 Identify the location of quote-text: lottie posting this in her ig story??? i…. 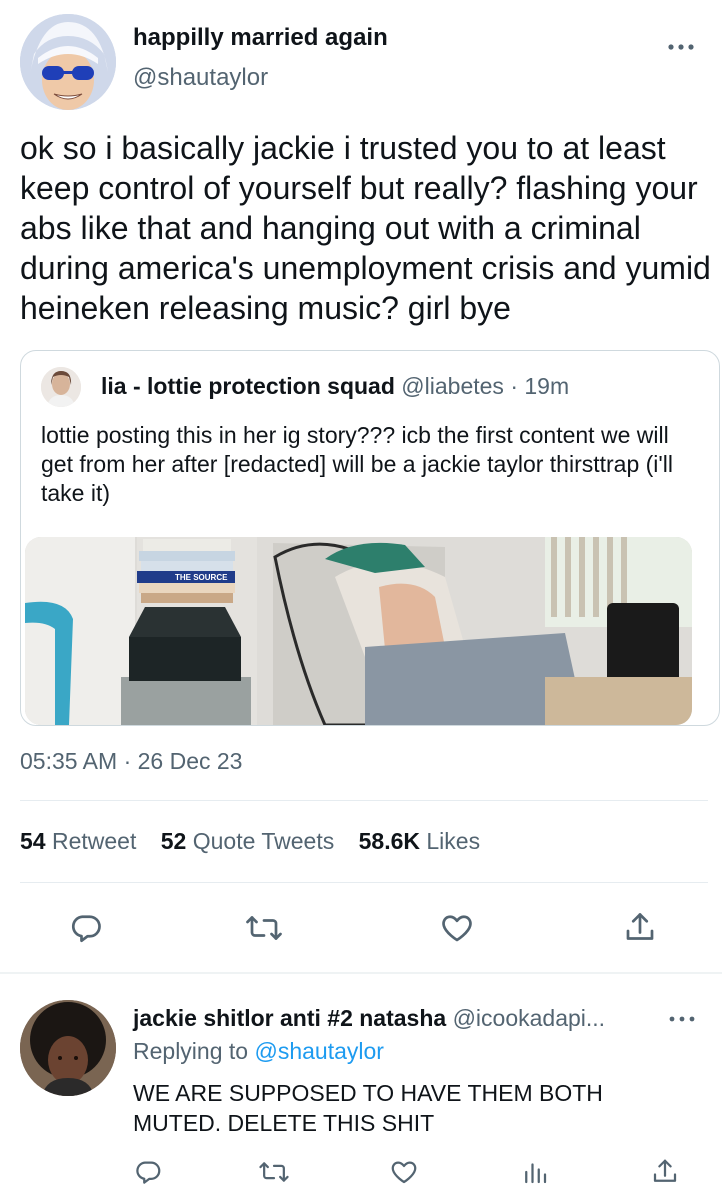
(357, 464).